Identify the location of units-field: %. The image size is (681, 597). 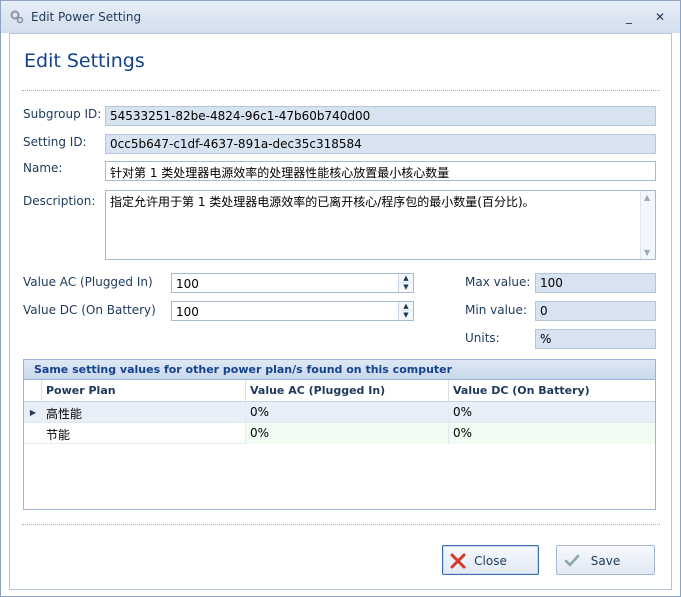
(595, 339).